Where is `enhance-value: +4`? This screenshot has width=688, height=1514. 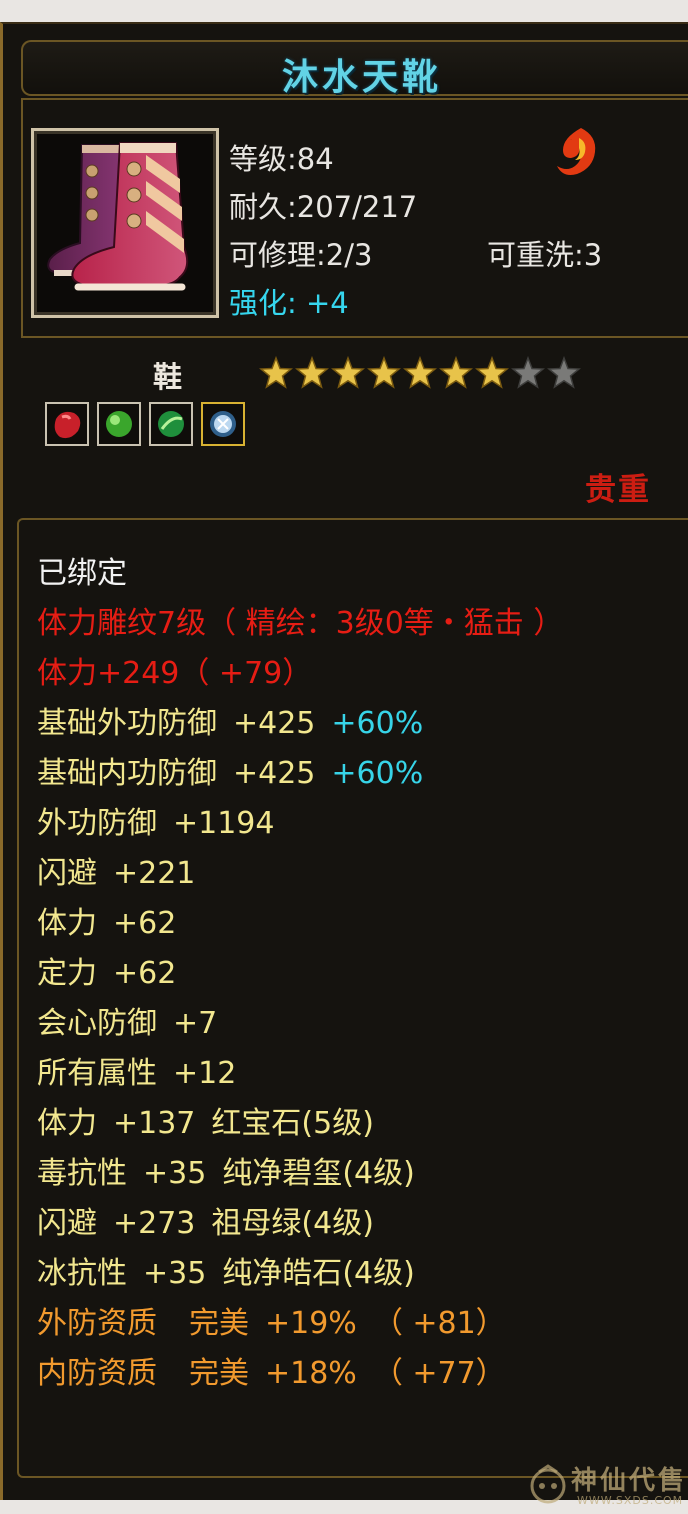
enhance-value: +4 is located at coordinates (327, 303).